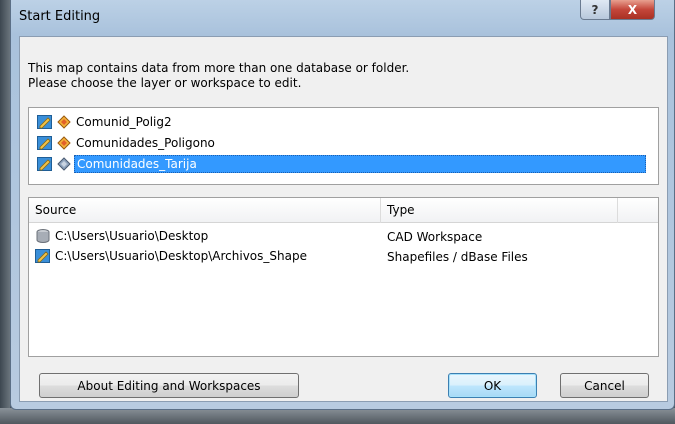 Image resolution: width=675 pixels, height=424 pixels. What do you see at coordinates (492, 385) in the screenshot?
I see `ok-button: OK` at bounding box center [492, 385].